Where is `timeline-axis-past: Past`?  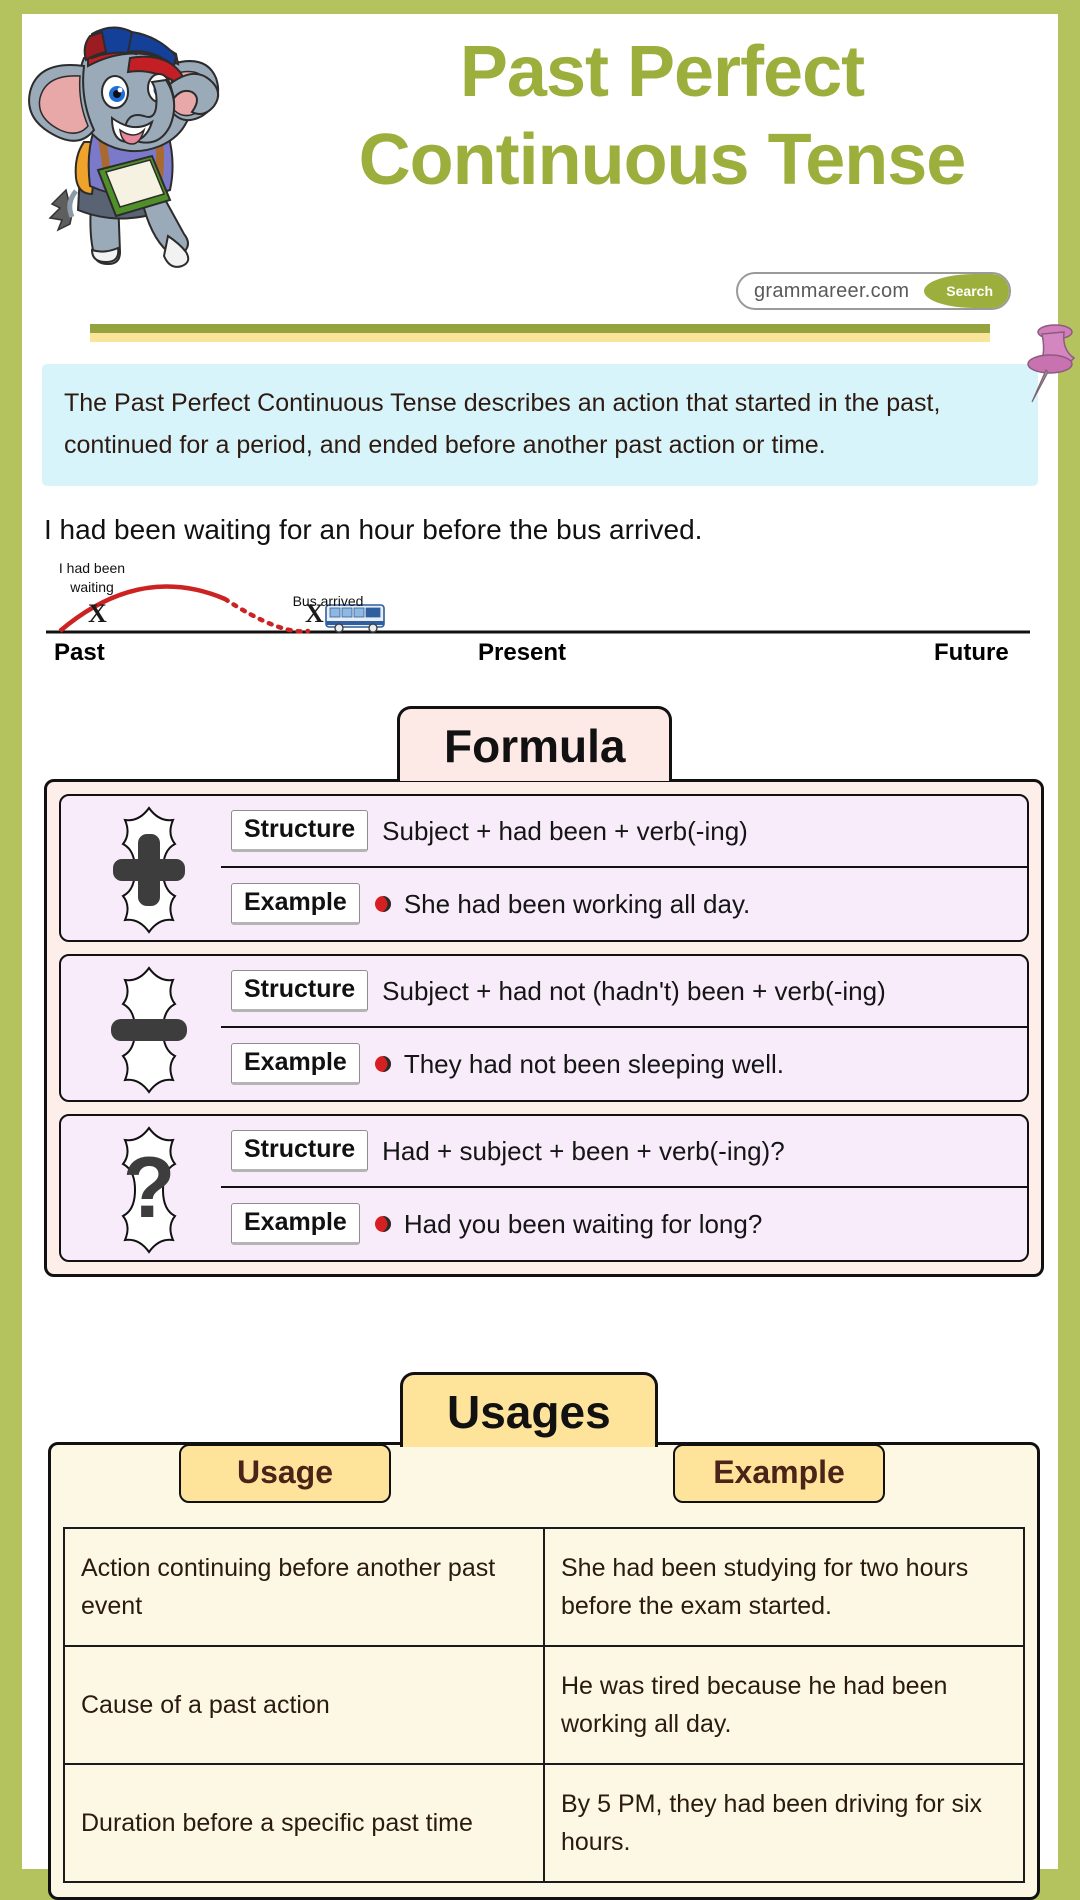 timeline-axis-past: Past is located at coordinates (79, 652).